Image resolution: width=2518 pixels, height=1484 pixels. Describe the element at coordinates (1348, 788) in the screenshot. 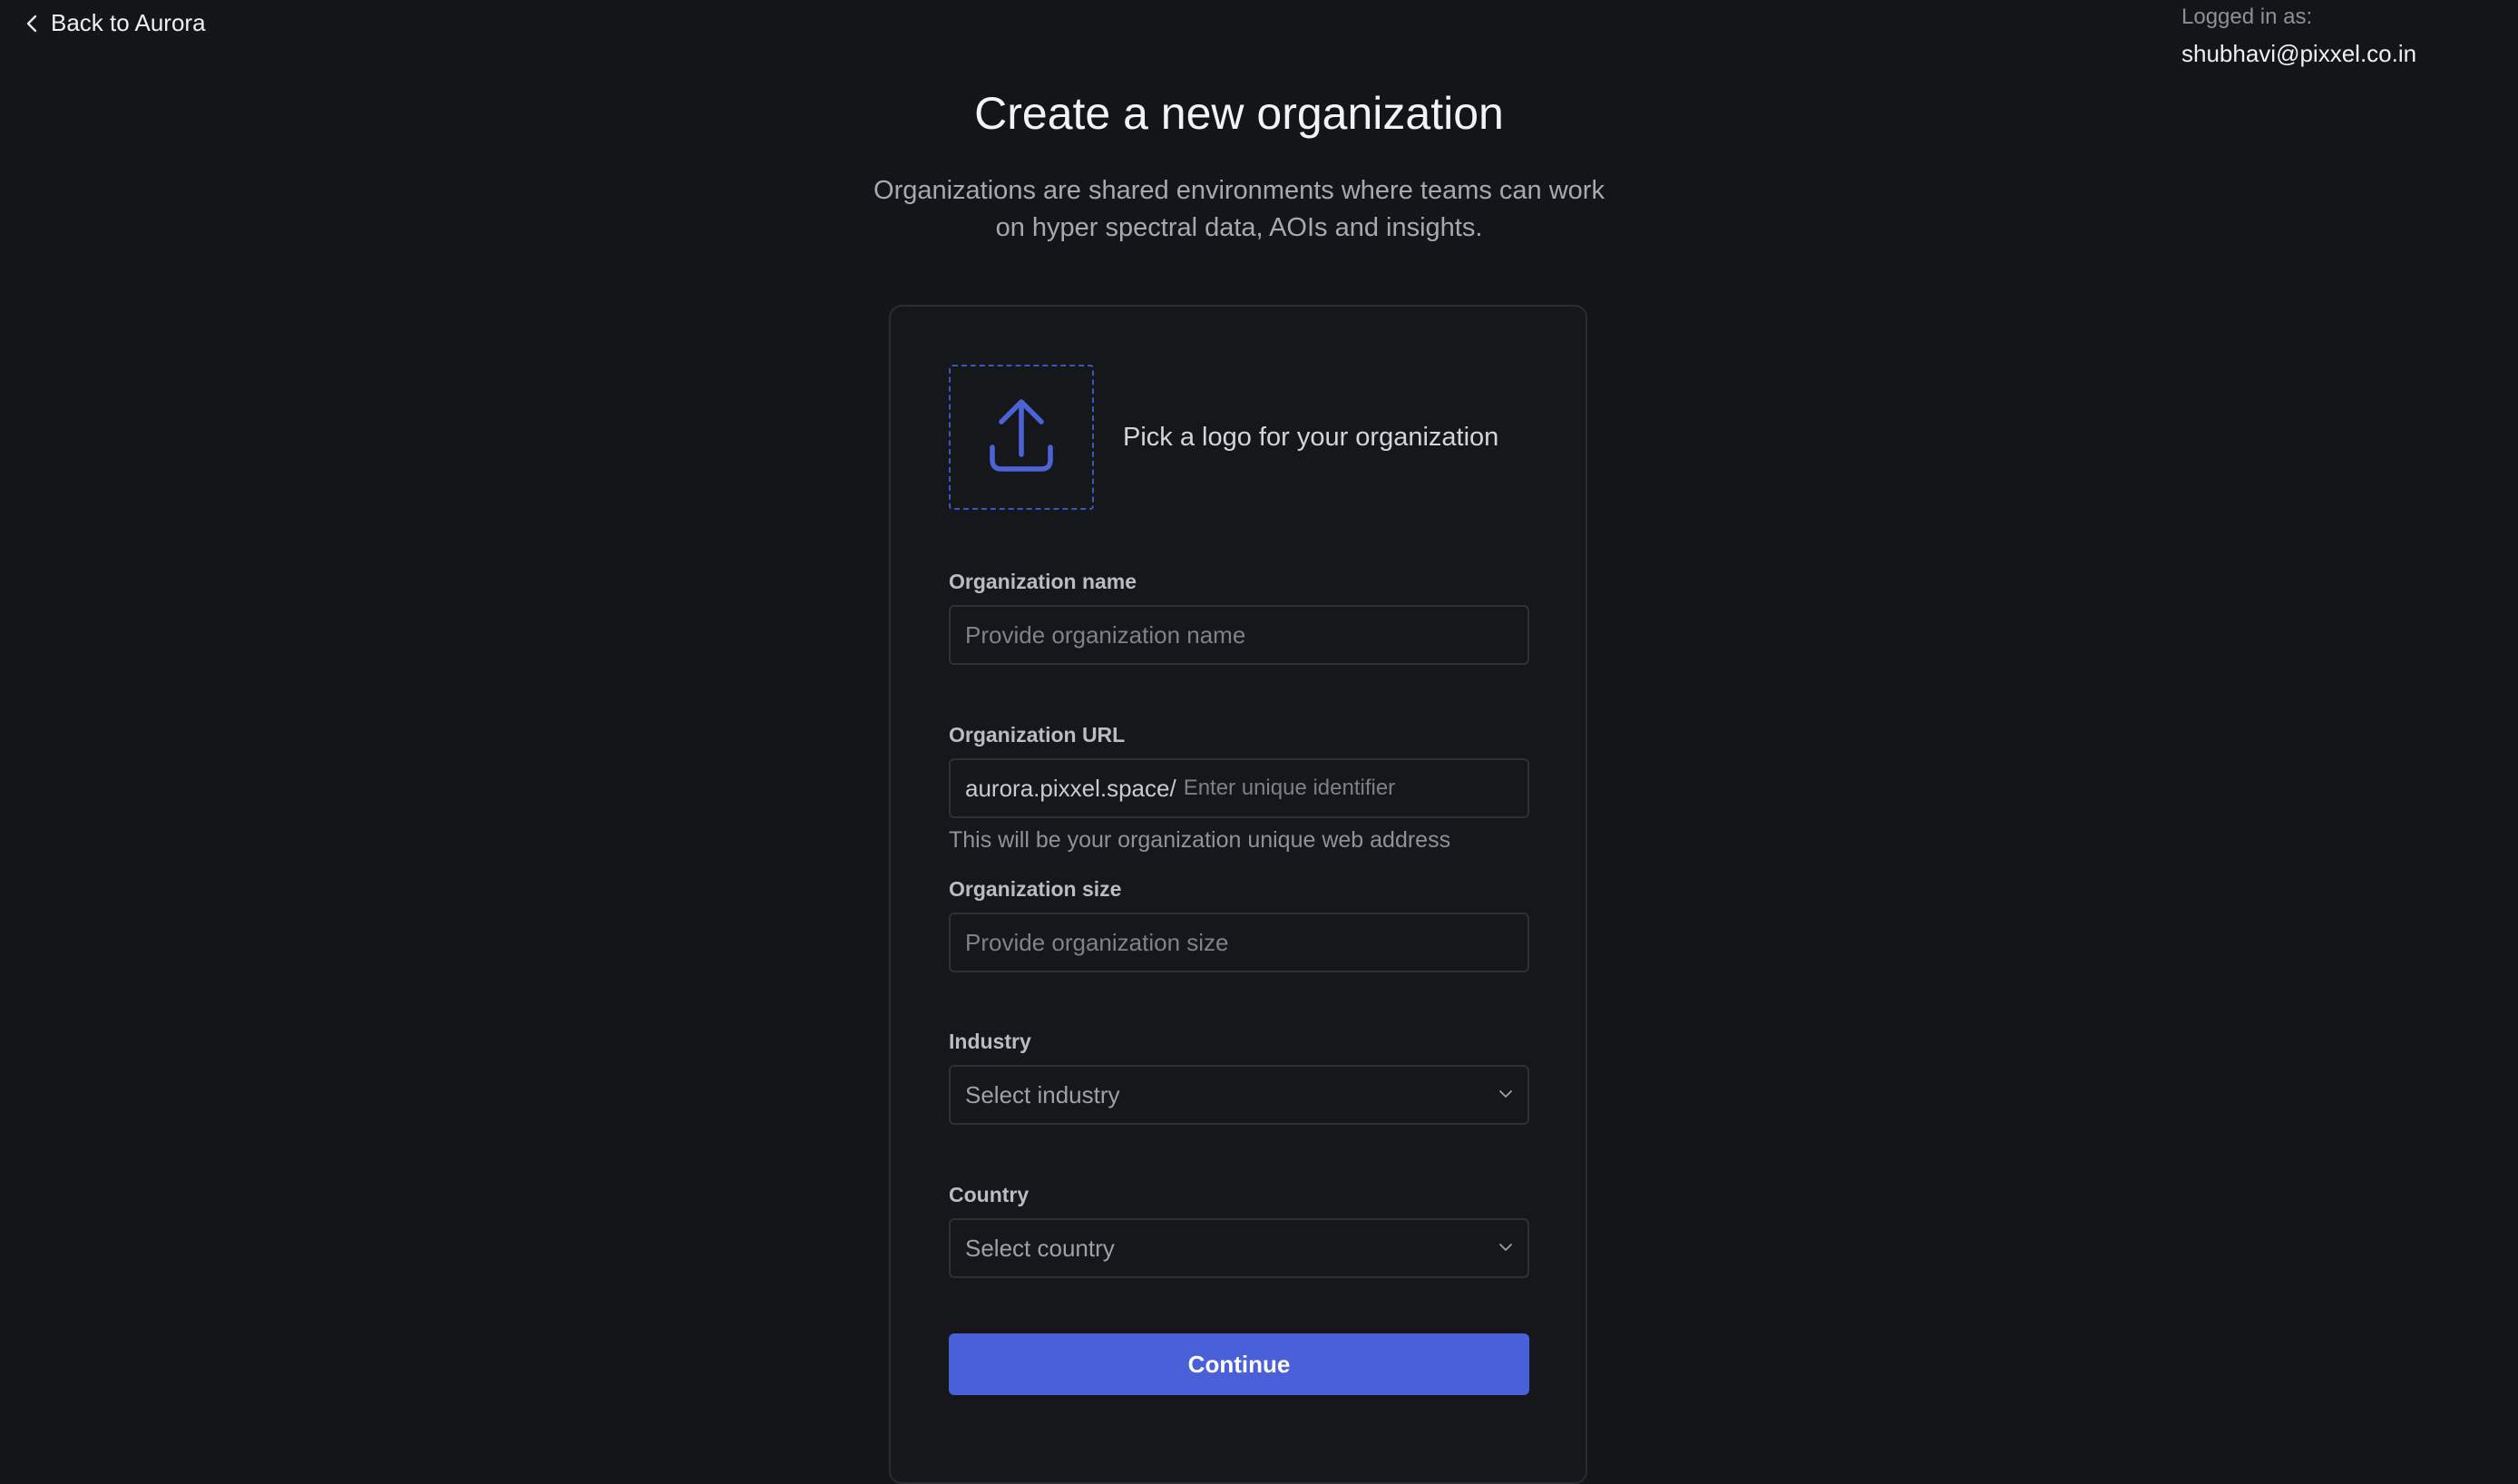

I see `org-url-input` at that location.